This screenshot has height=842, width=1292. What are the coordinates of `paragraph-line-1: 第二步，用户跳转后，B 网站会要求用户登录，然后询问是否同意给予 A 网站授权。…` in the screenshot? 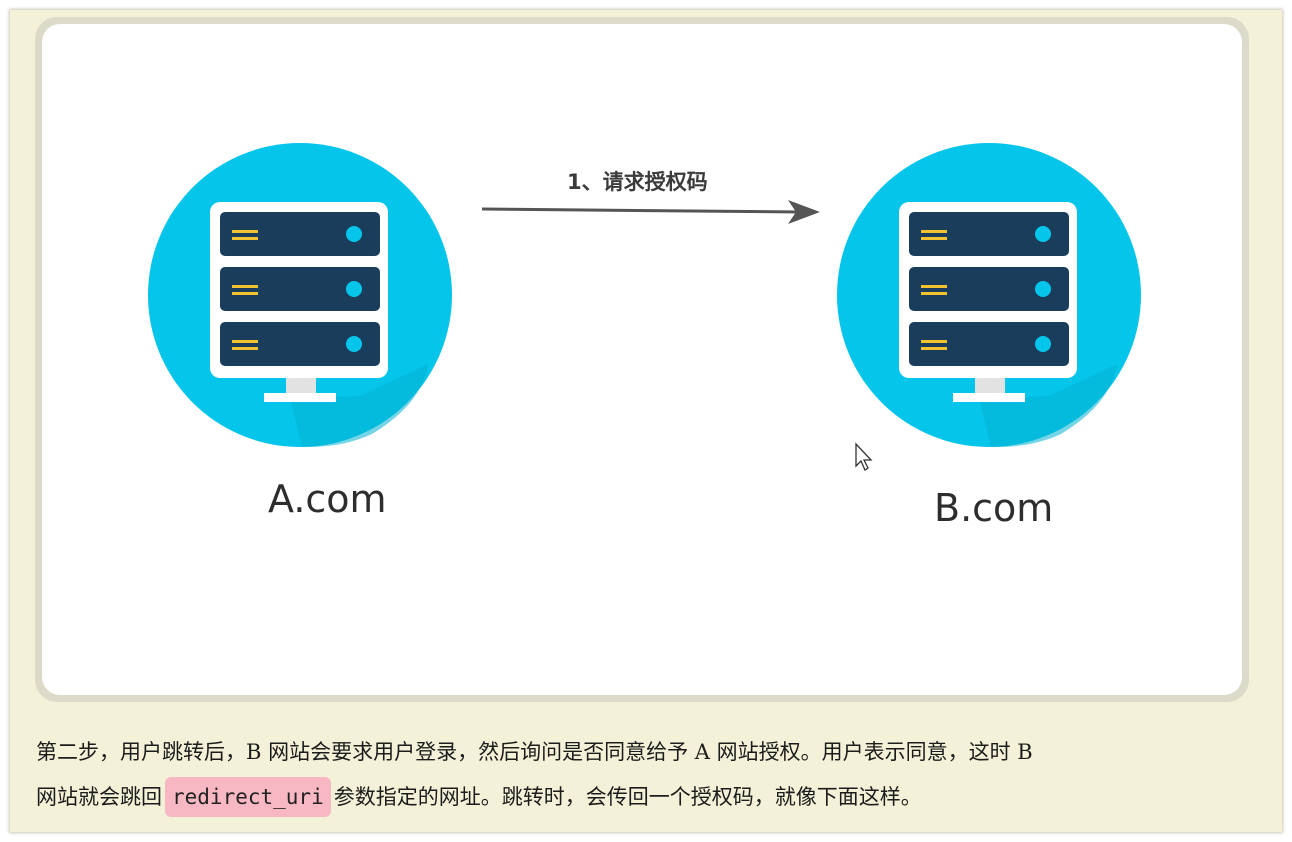 It's located at (534, 752).